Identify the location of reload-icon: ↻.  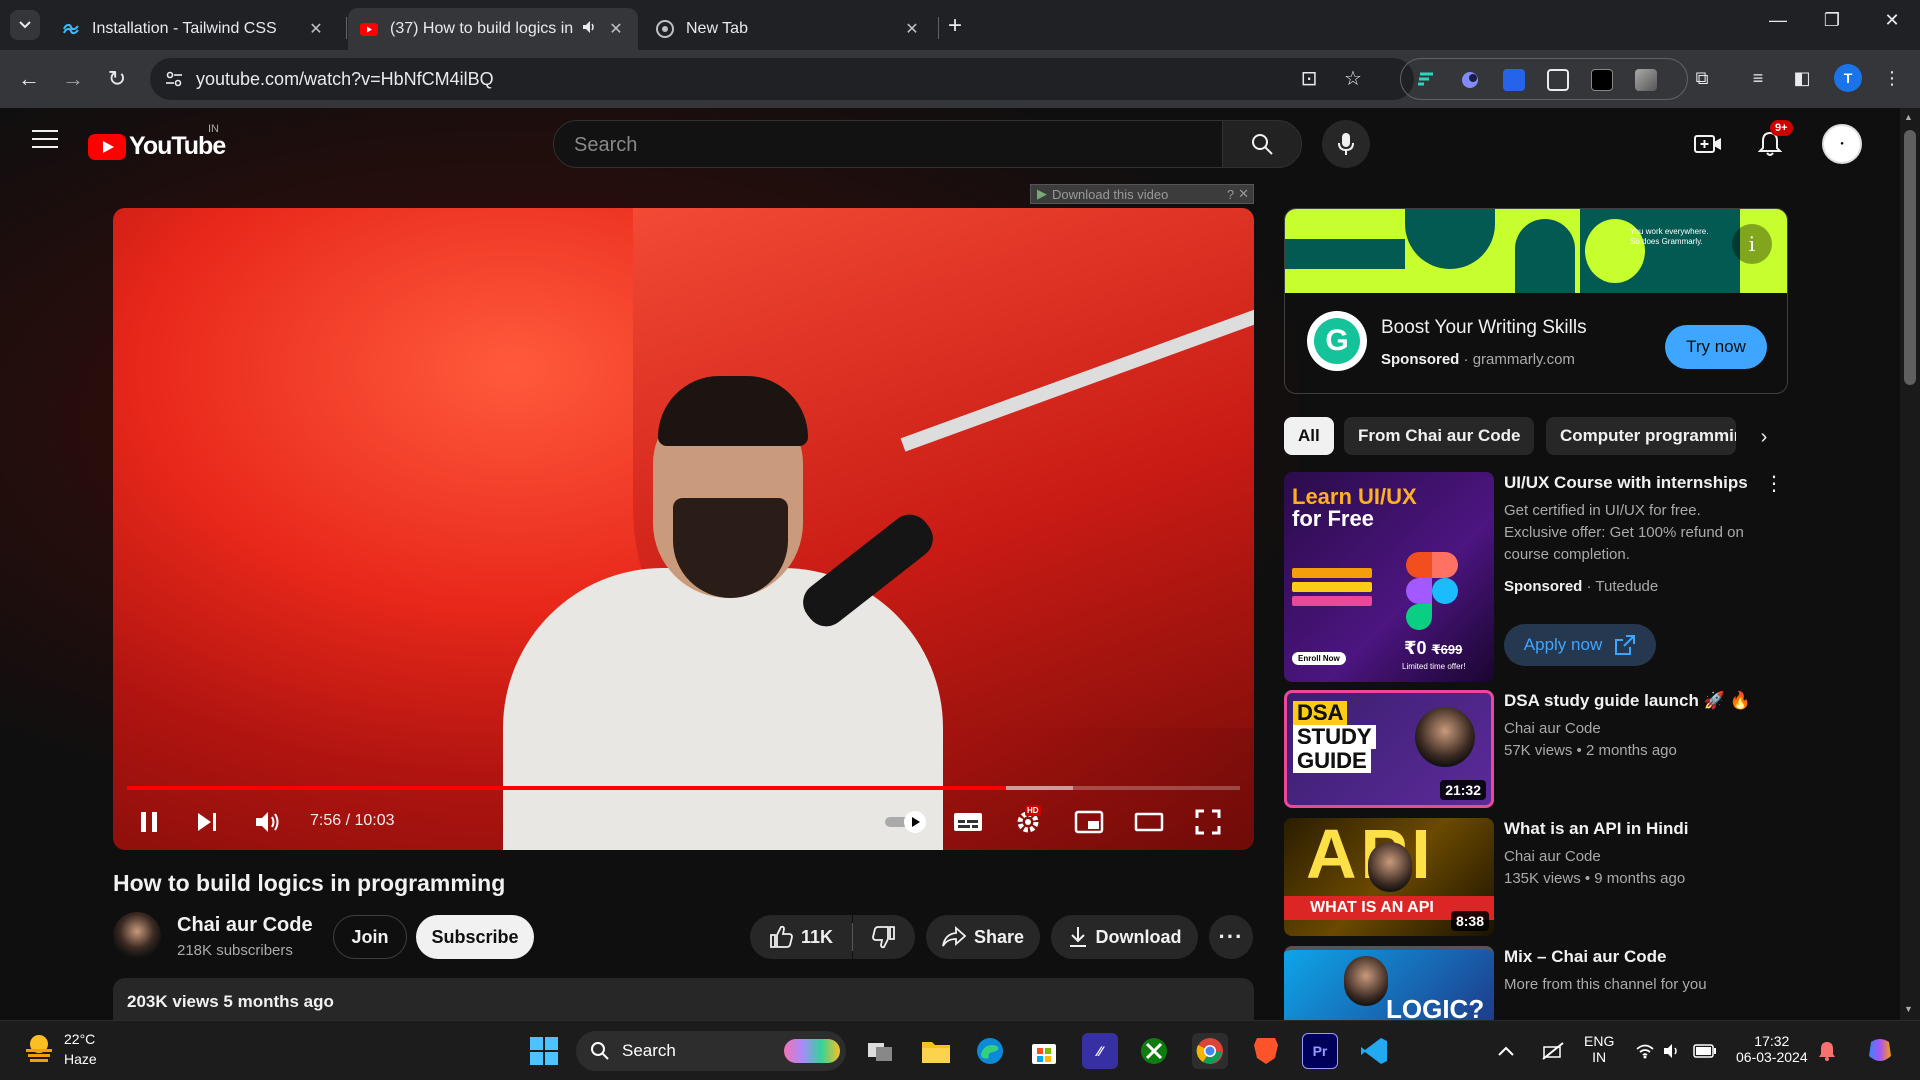
(117, 79).